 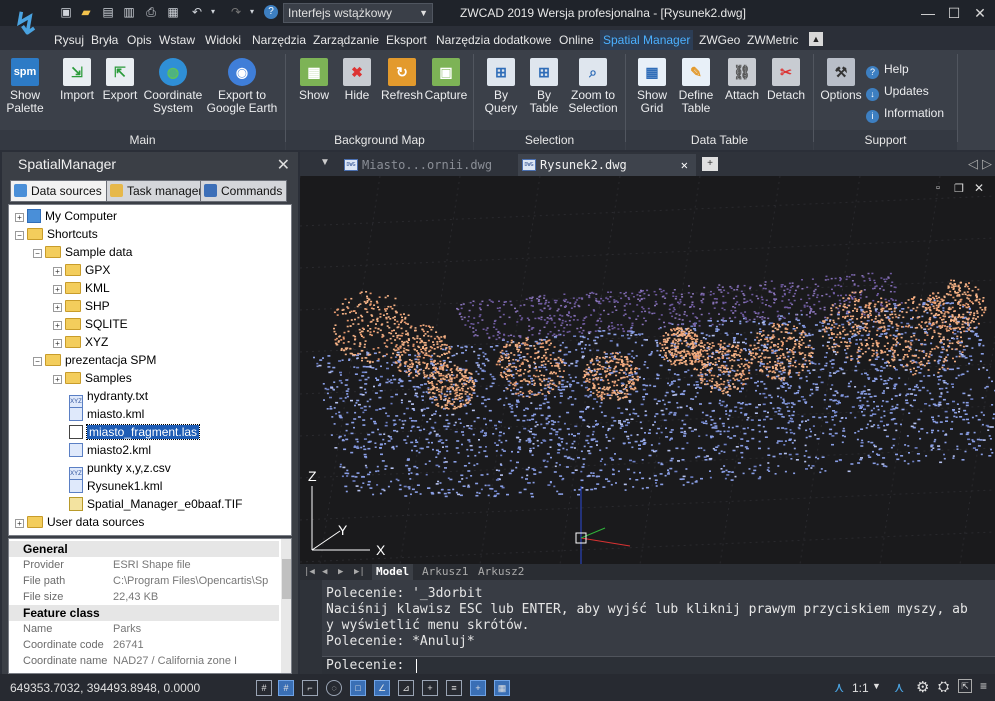 What do you see at coordinates (786, 80) in the screenshot?
I see `detach-button: ✂ Detach` at bounding box center [786, 80].